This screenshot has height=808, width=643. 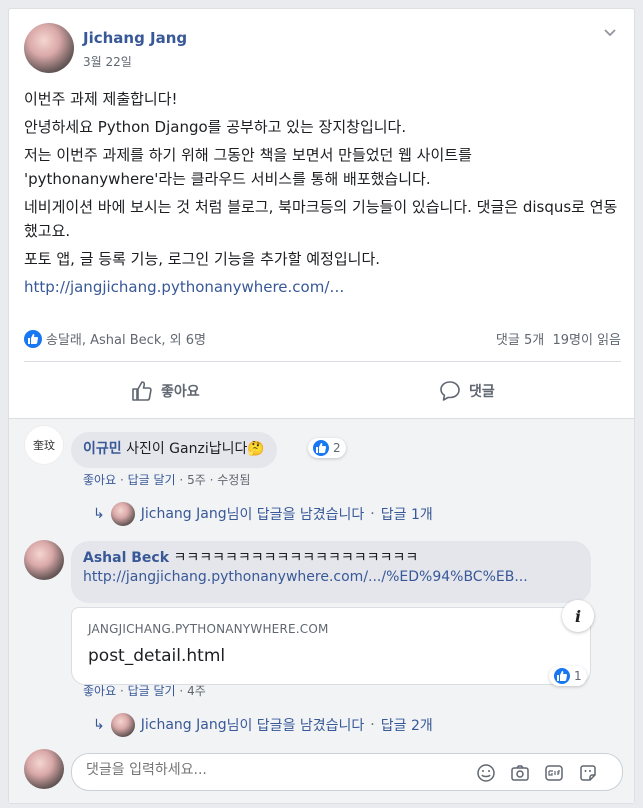 I want to click on info-icon: i, so click(x=578, y=616).